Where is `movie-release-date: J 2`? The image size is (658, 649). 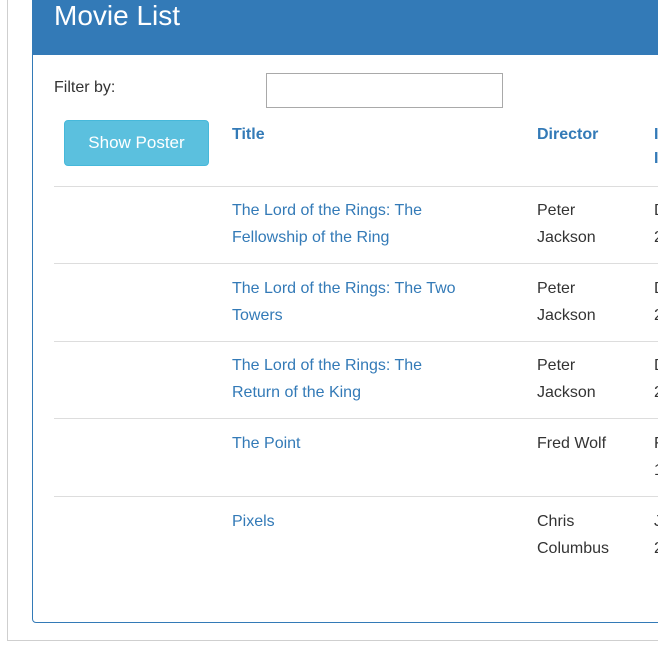 movie-release-date: J 2 is located at coordinates (656, 535).